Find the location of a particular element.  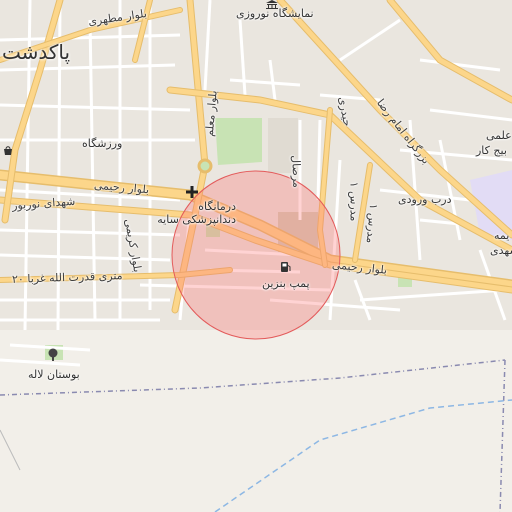

shopping-icon is located at coordinates (8, 151).